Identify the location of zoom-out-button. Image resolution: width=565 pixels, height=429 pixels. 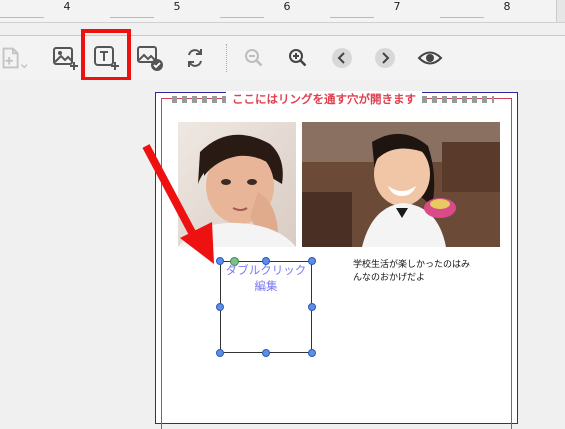
(254, 58).